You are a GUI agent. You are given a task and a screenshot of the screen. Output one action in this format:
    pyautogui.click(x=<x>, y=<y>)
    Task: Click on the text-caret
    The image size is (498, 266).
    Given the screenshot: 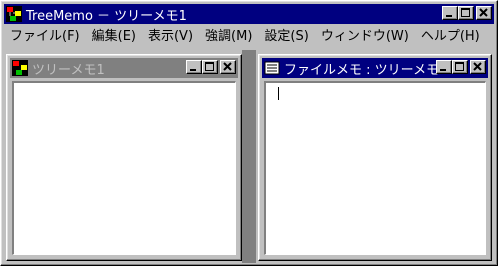 What is the action you would take?
    pyautogui.click(x=278, y=93)
    